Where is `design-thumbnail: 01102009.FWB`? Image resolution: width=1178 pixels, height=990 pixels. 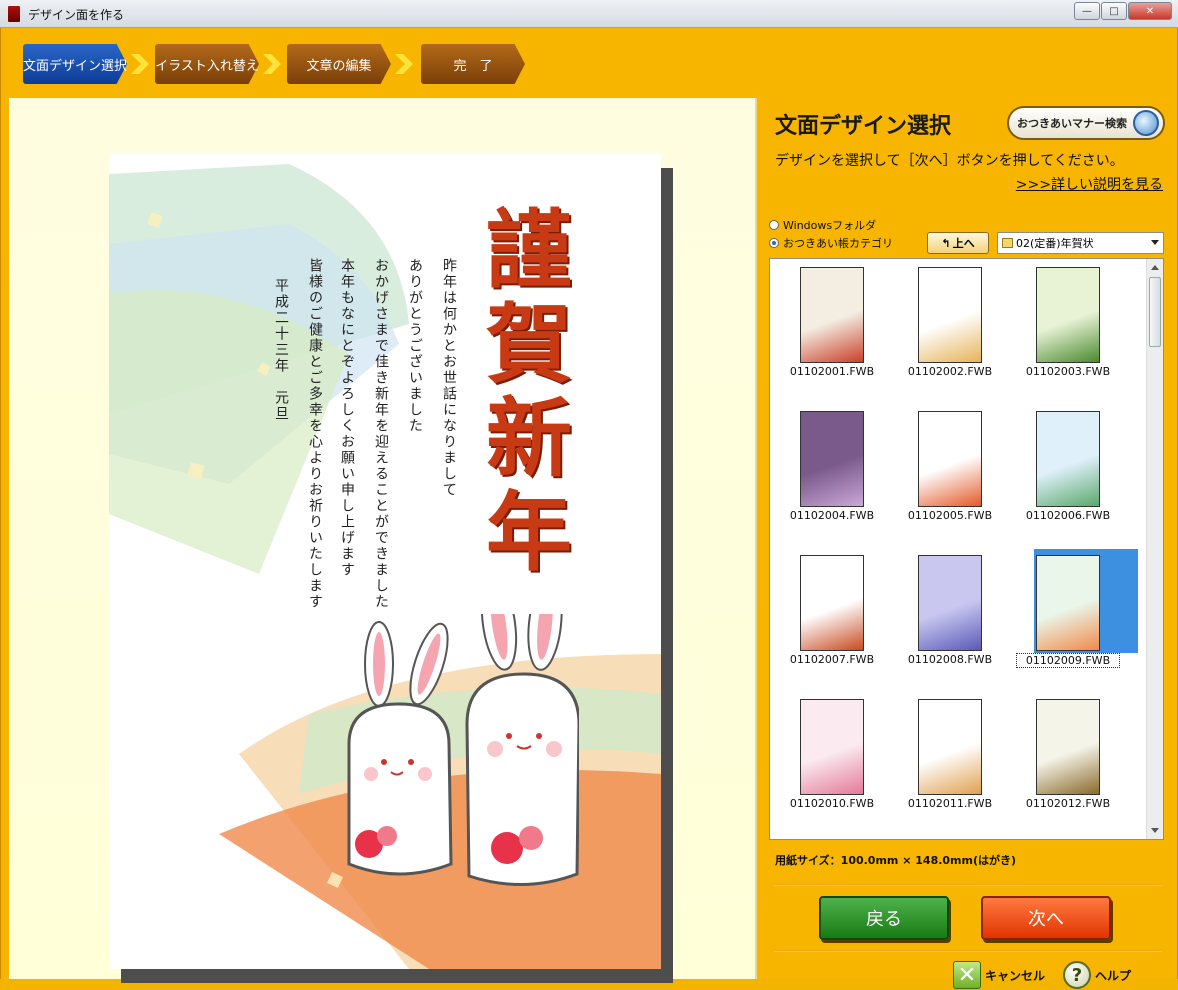 design-thumbnail: 01102009.FWB is located at coordinates (1077, 620).